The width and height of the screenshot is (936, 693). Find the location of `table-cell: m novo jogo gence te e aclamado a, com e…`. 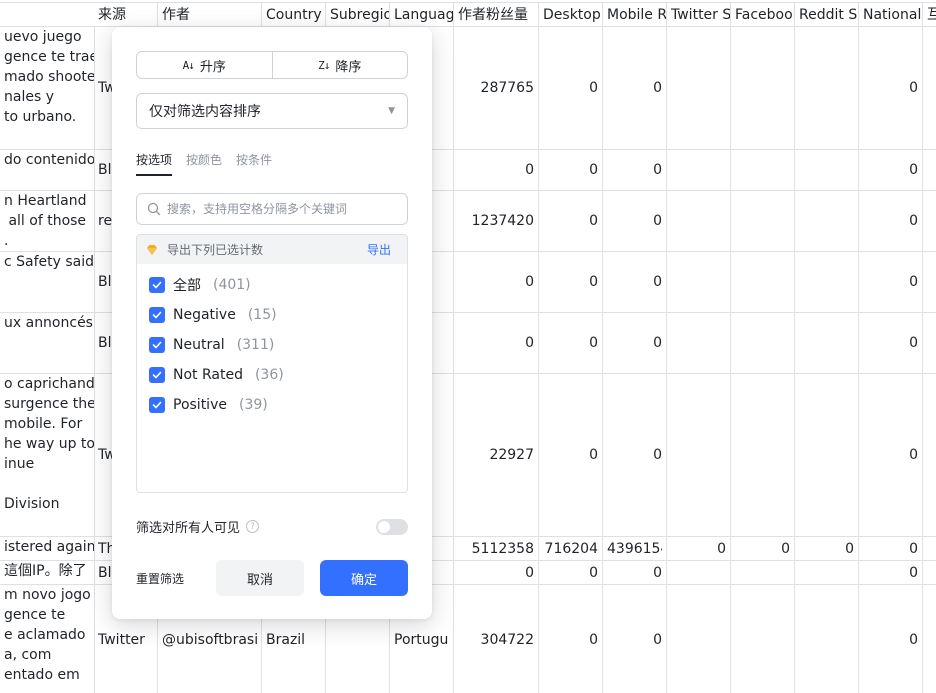

table-cell: m novo jogo gence te e aclamado a, com e… is located at coordinates (47, 639).